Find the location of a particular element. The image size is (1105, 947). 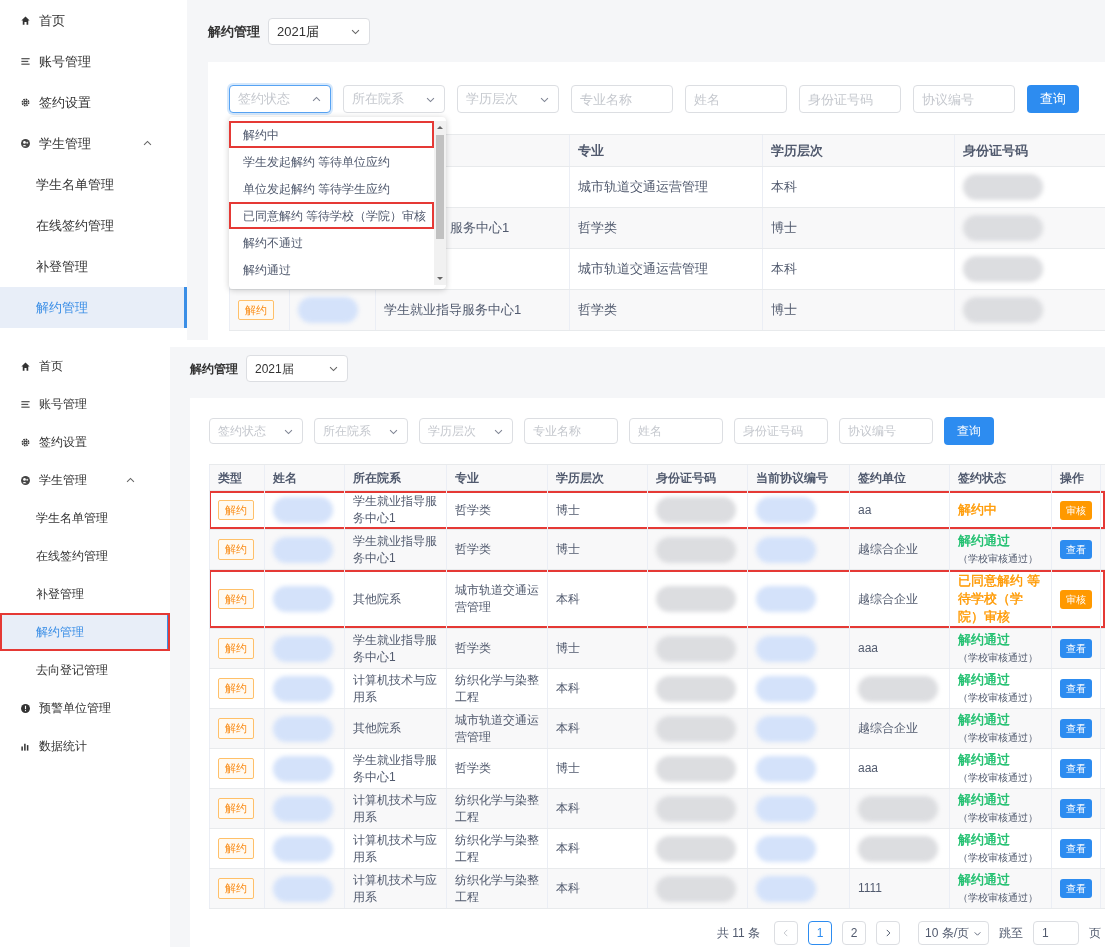

table-cell: aaa is located at coordinates (868, 648).